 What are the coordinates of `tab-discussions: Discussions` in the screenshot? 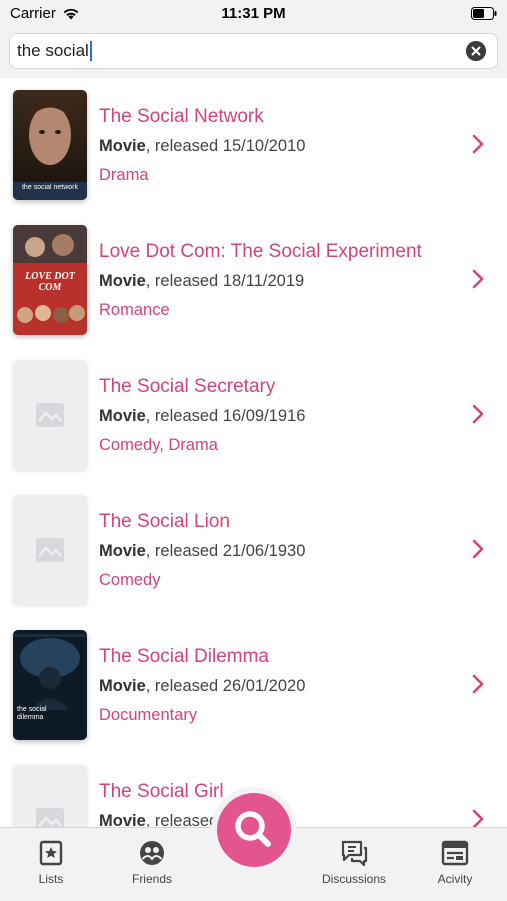 It's located at (354, 863).